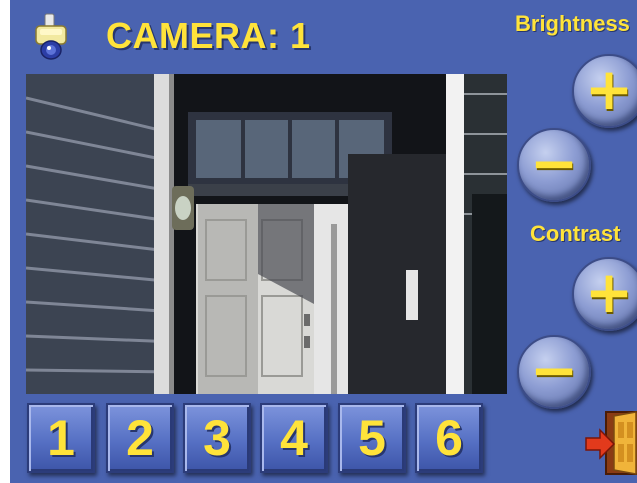 The image size is (637, 483). I want to click on camera-2-button: 2, so click(140, 438).